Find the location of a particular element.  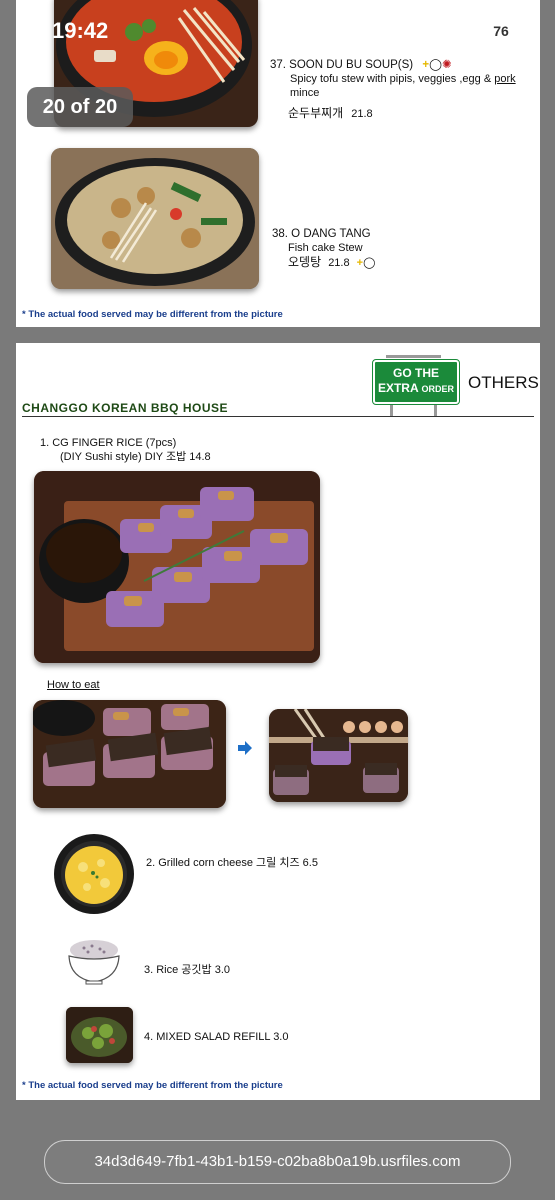

sign-line-2: EXTRA is located at coordinates (398, 388).